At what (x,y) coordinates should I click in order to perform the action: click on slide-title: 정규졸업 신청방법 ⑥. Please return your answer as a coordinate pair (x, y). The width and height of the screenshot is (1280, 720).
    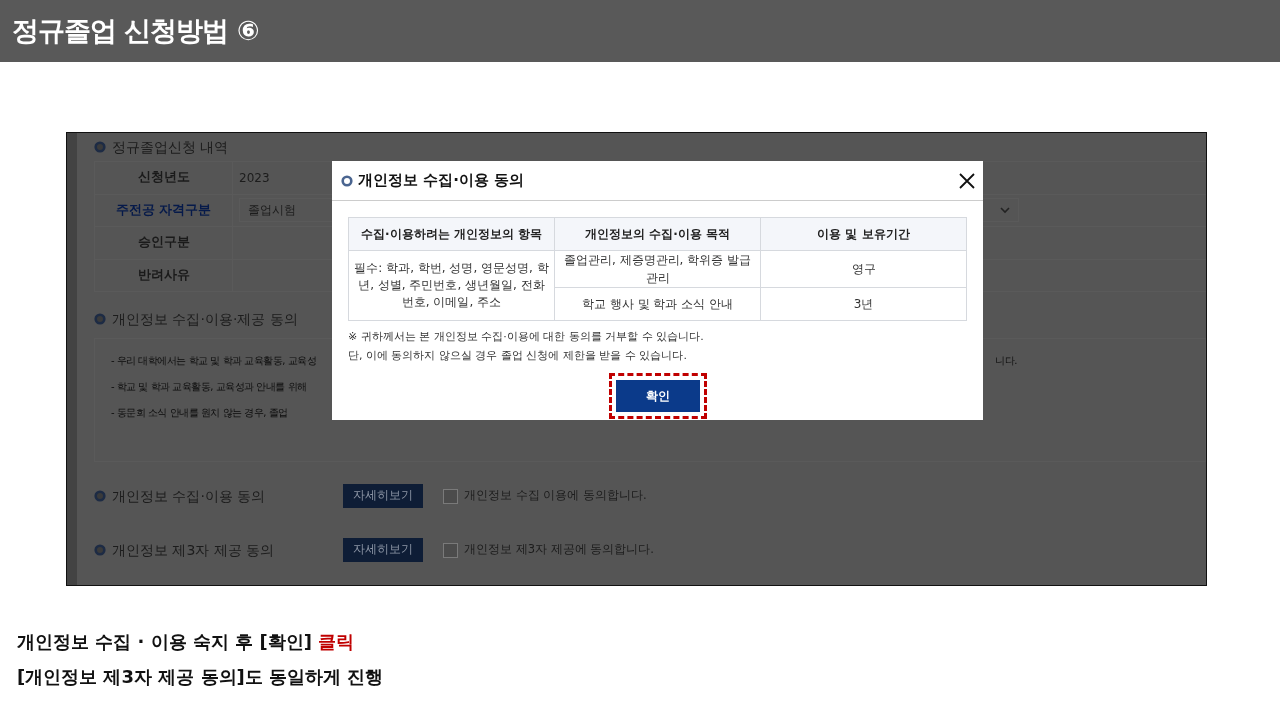
    Looking at the image, I should click on (135, 30).